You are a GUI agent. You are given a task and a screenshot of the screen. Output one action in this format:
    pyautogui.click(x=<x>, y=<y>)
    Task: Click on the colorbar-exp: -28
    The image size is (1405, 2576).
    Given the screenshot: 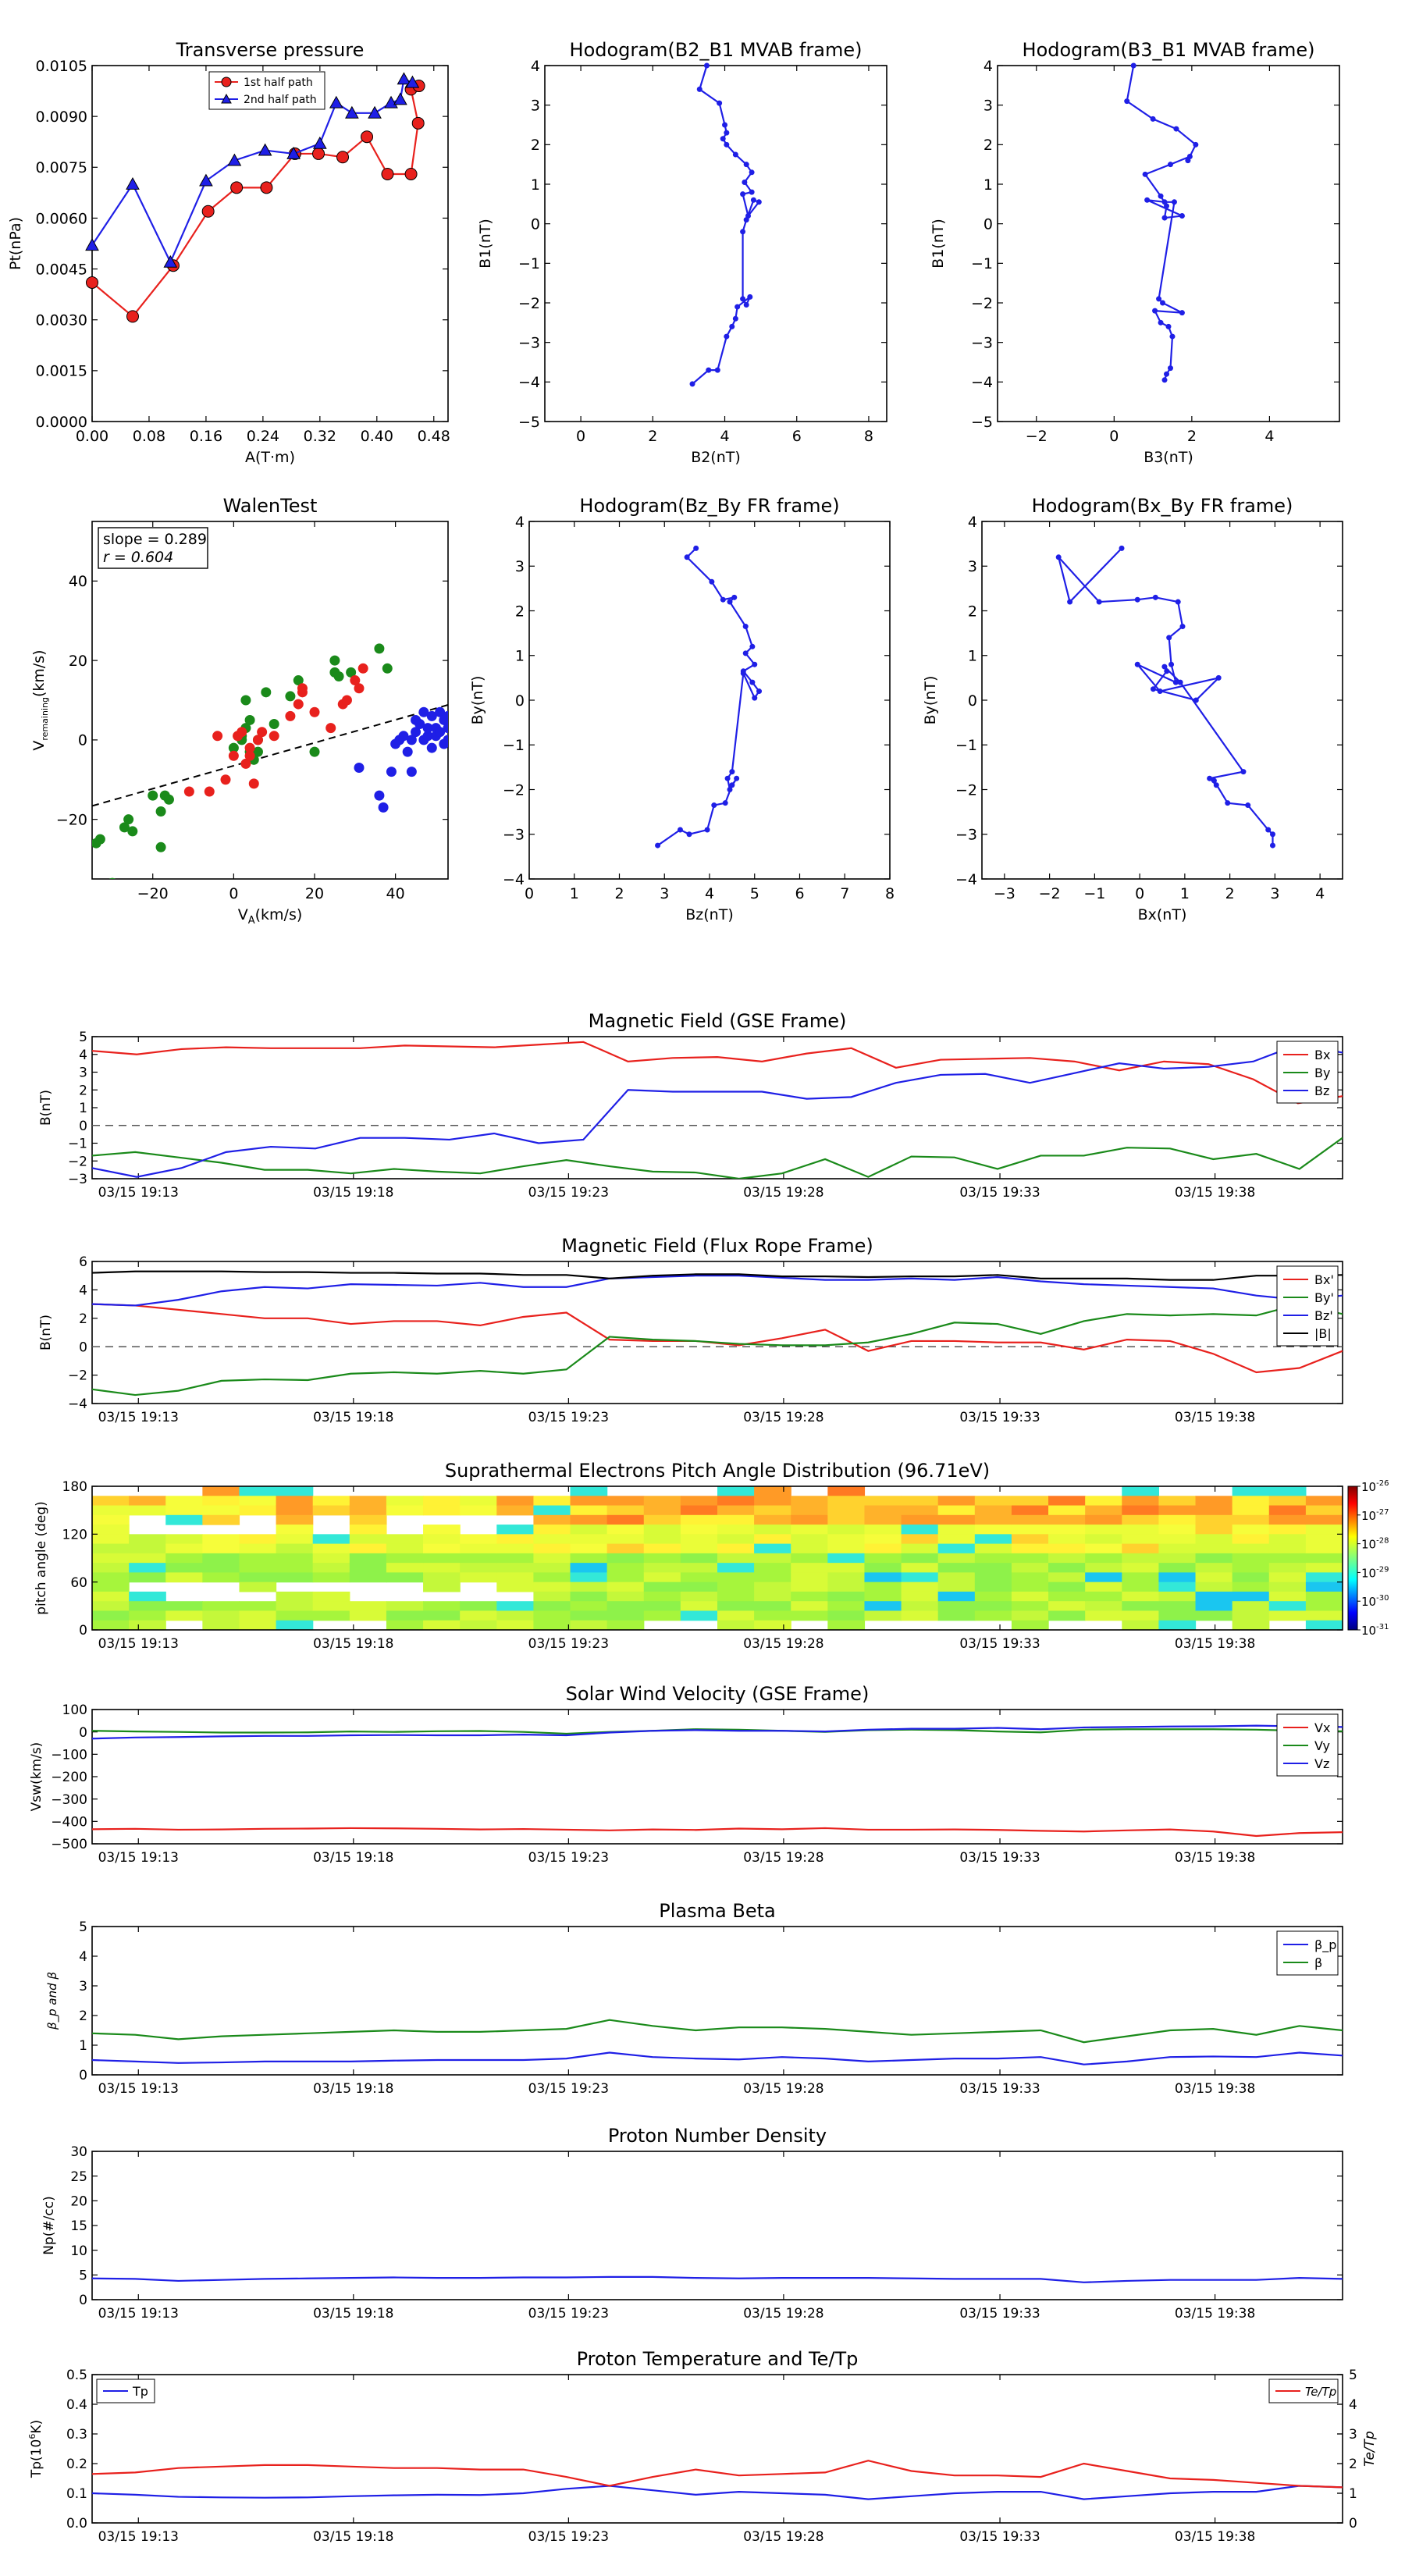 What is the action you would take?
    pyautogui.click(x=1382, y=1541)
    